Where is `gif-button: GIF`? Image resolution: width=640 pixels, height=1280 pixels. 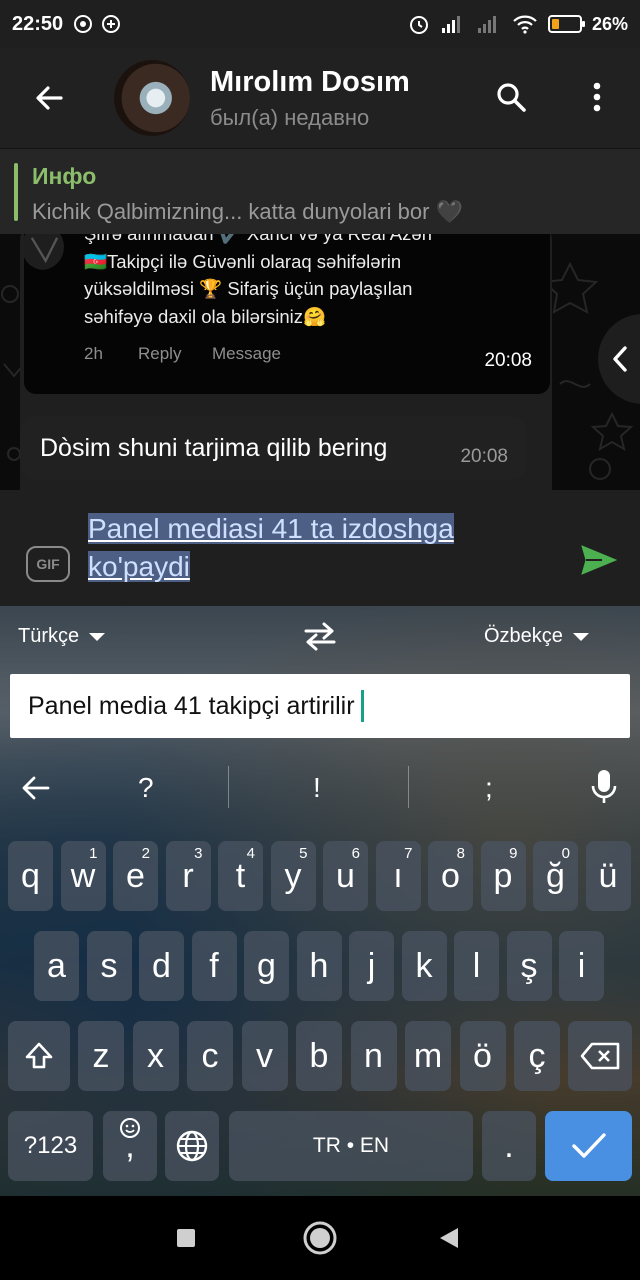 gif-button: GIF is located at coordinates (48, 564).